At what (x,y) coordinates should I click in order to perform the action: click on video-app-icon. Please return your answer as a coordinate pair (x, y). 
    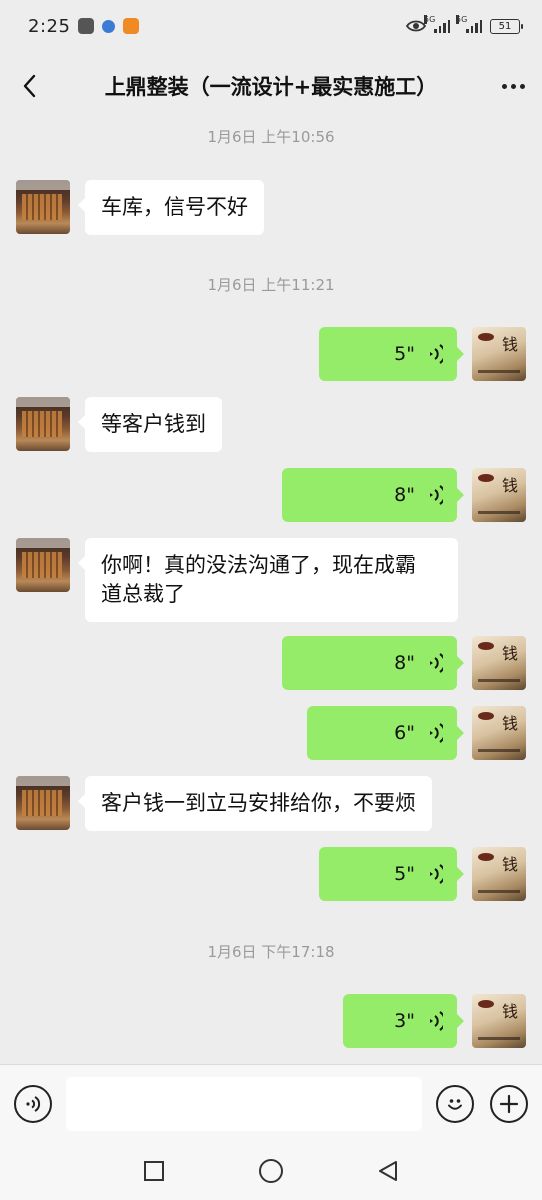
    Looking at the image, I should click on (131, 26).